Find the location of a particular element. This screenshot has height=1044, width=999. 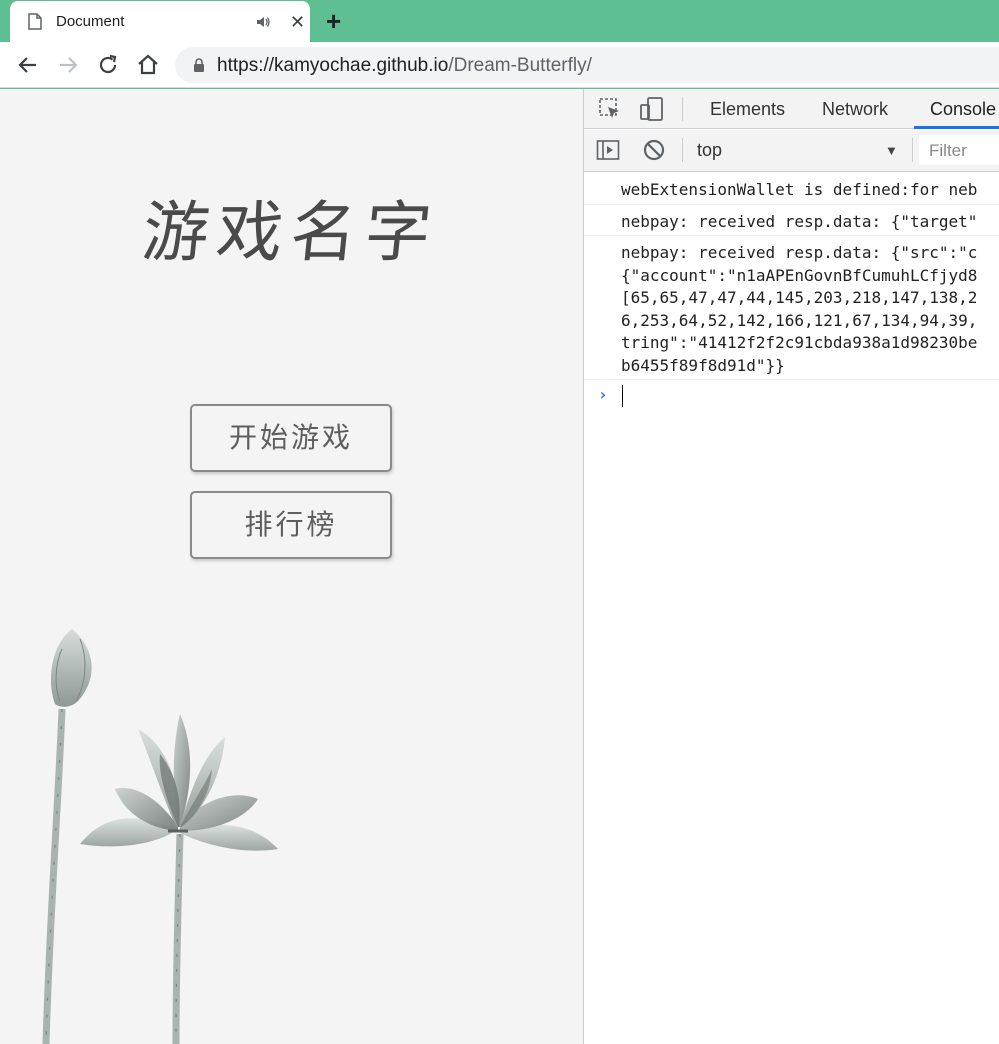

devtools-tabbar: Elements Network Console is located at coordinates (791, 109).